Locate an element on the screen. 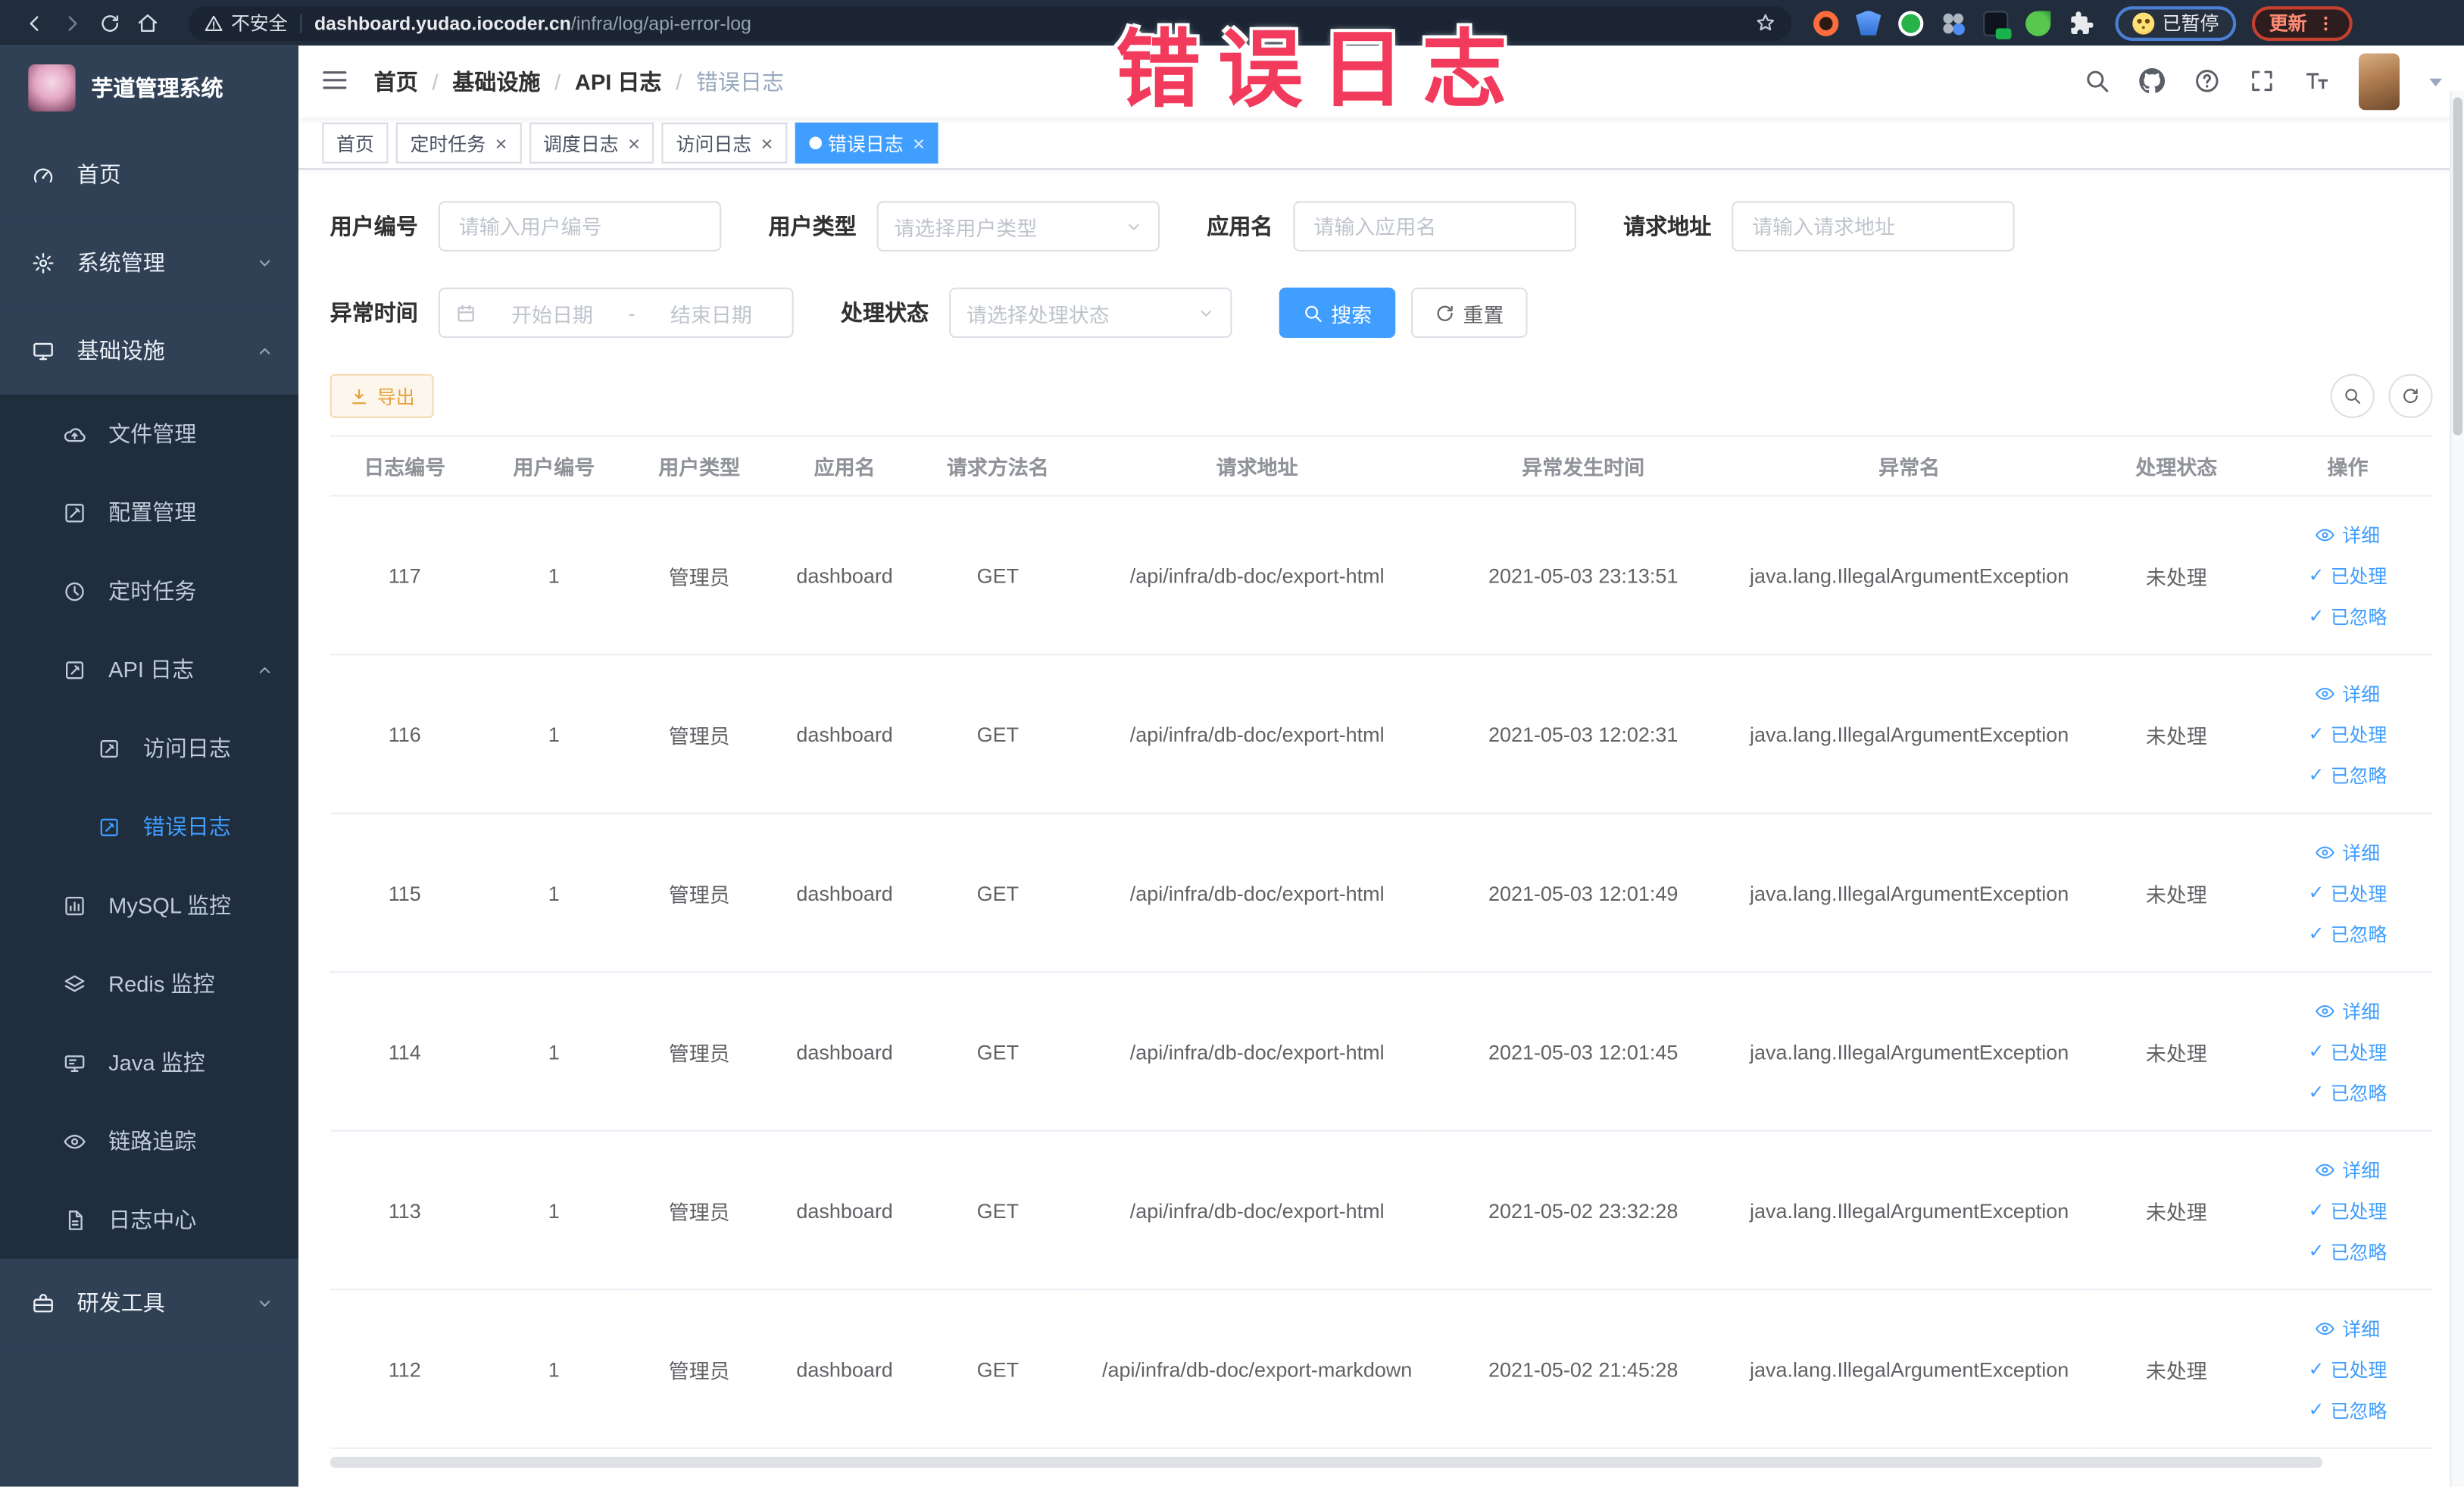  horizontal-scrollbar is located at coordinates (1326, 1462).